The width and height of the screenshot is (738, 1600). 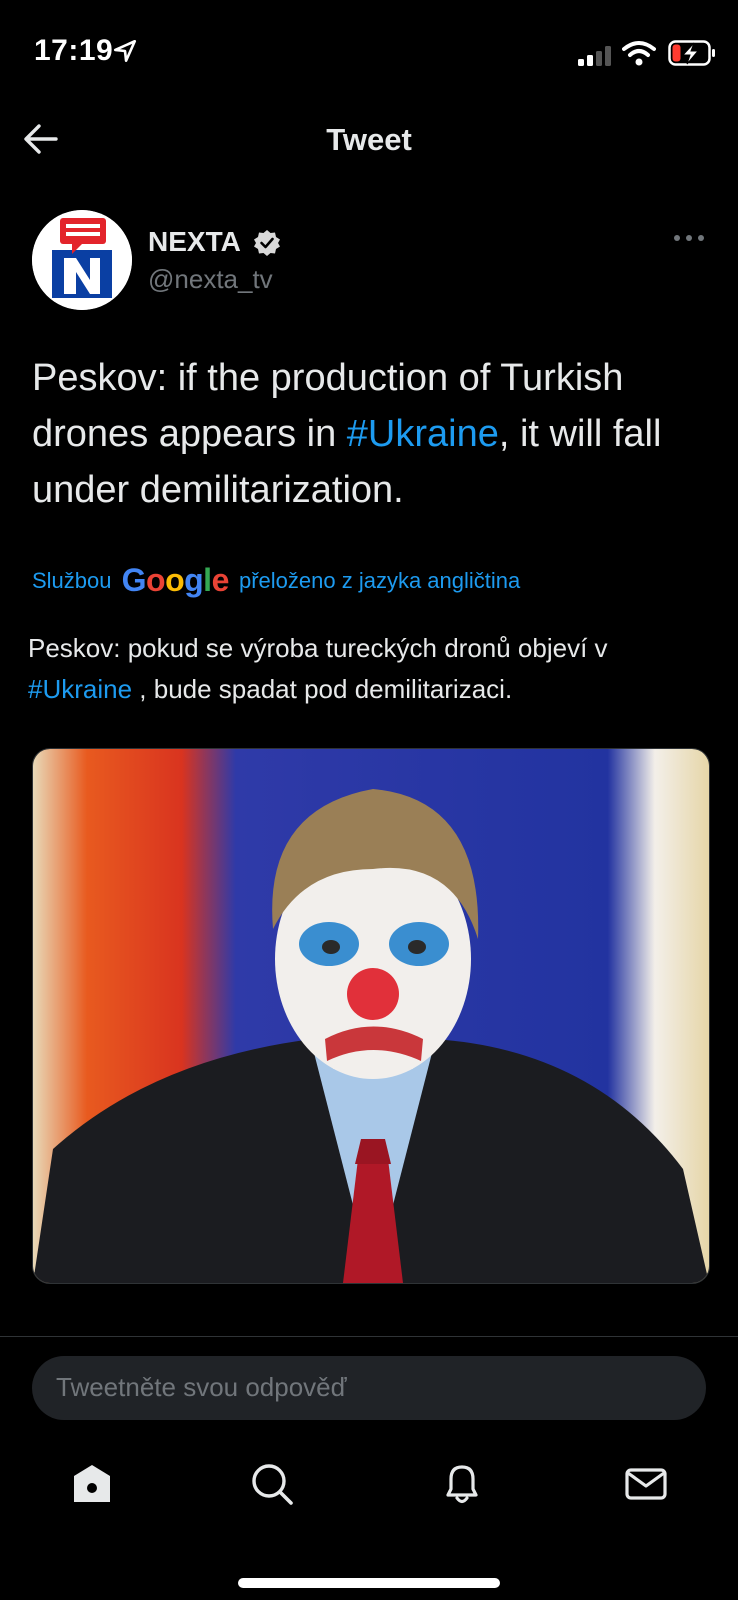 What do you see at coordinates (201, 1387) in the screenshot?
I see `reply-placeholder: Tweetněte svou odpověď` at bounding box center [201, 1387].